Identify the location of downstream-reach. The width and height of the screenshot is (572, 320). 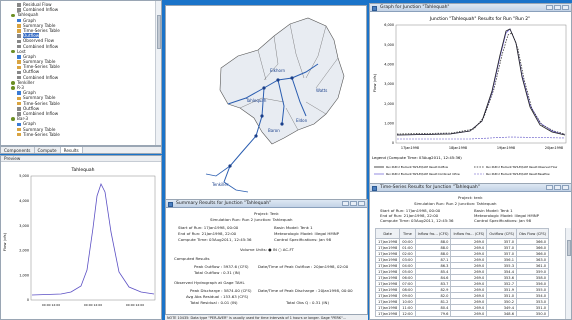
(227, 179).